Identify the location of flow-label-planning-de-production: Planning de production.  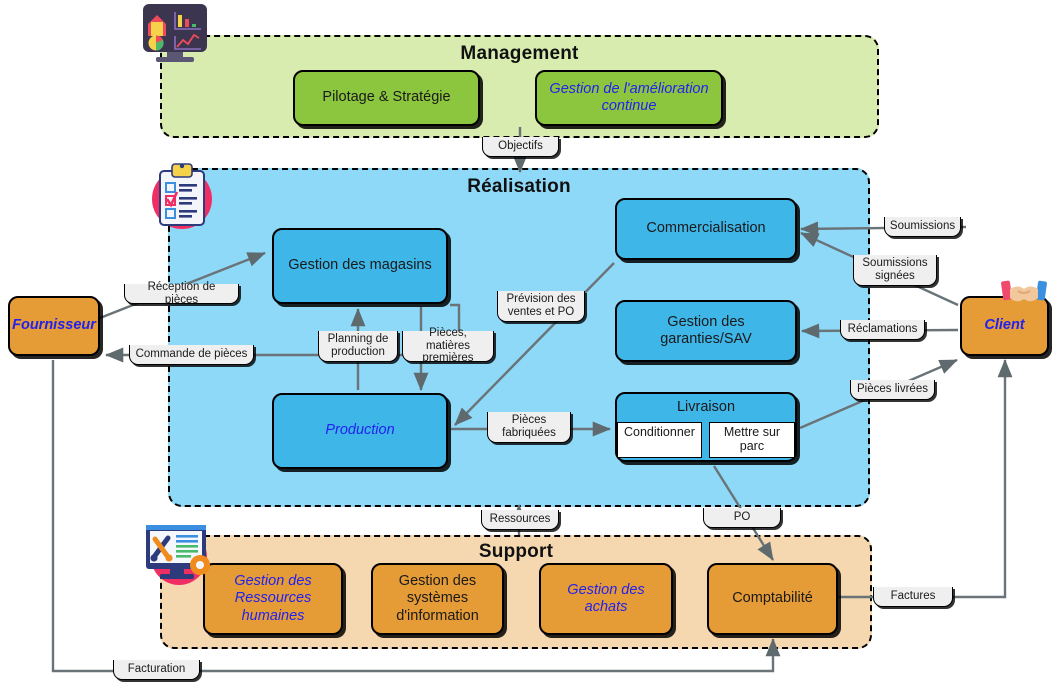
(358, 346).